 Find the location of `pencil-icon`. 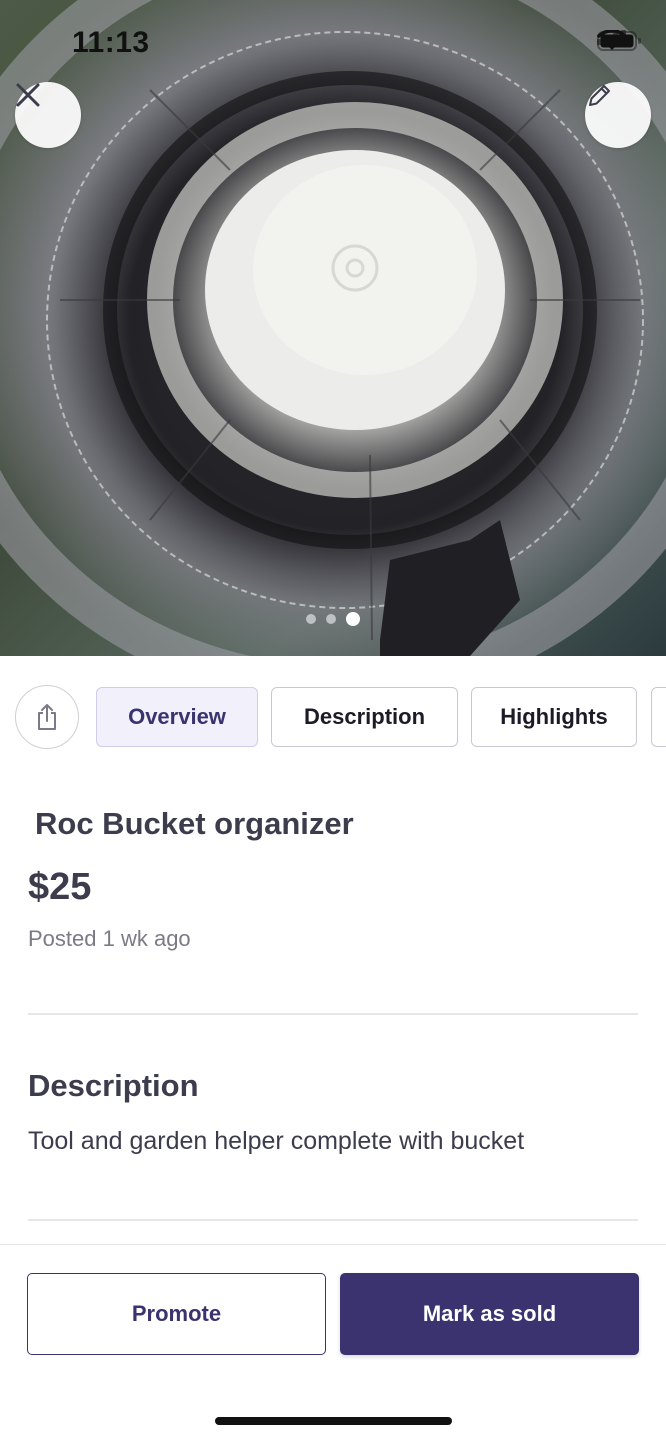

pencil-icon is located at coordinates (599, 95).